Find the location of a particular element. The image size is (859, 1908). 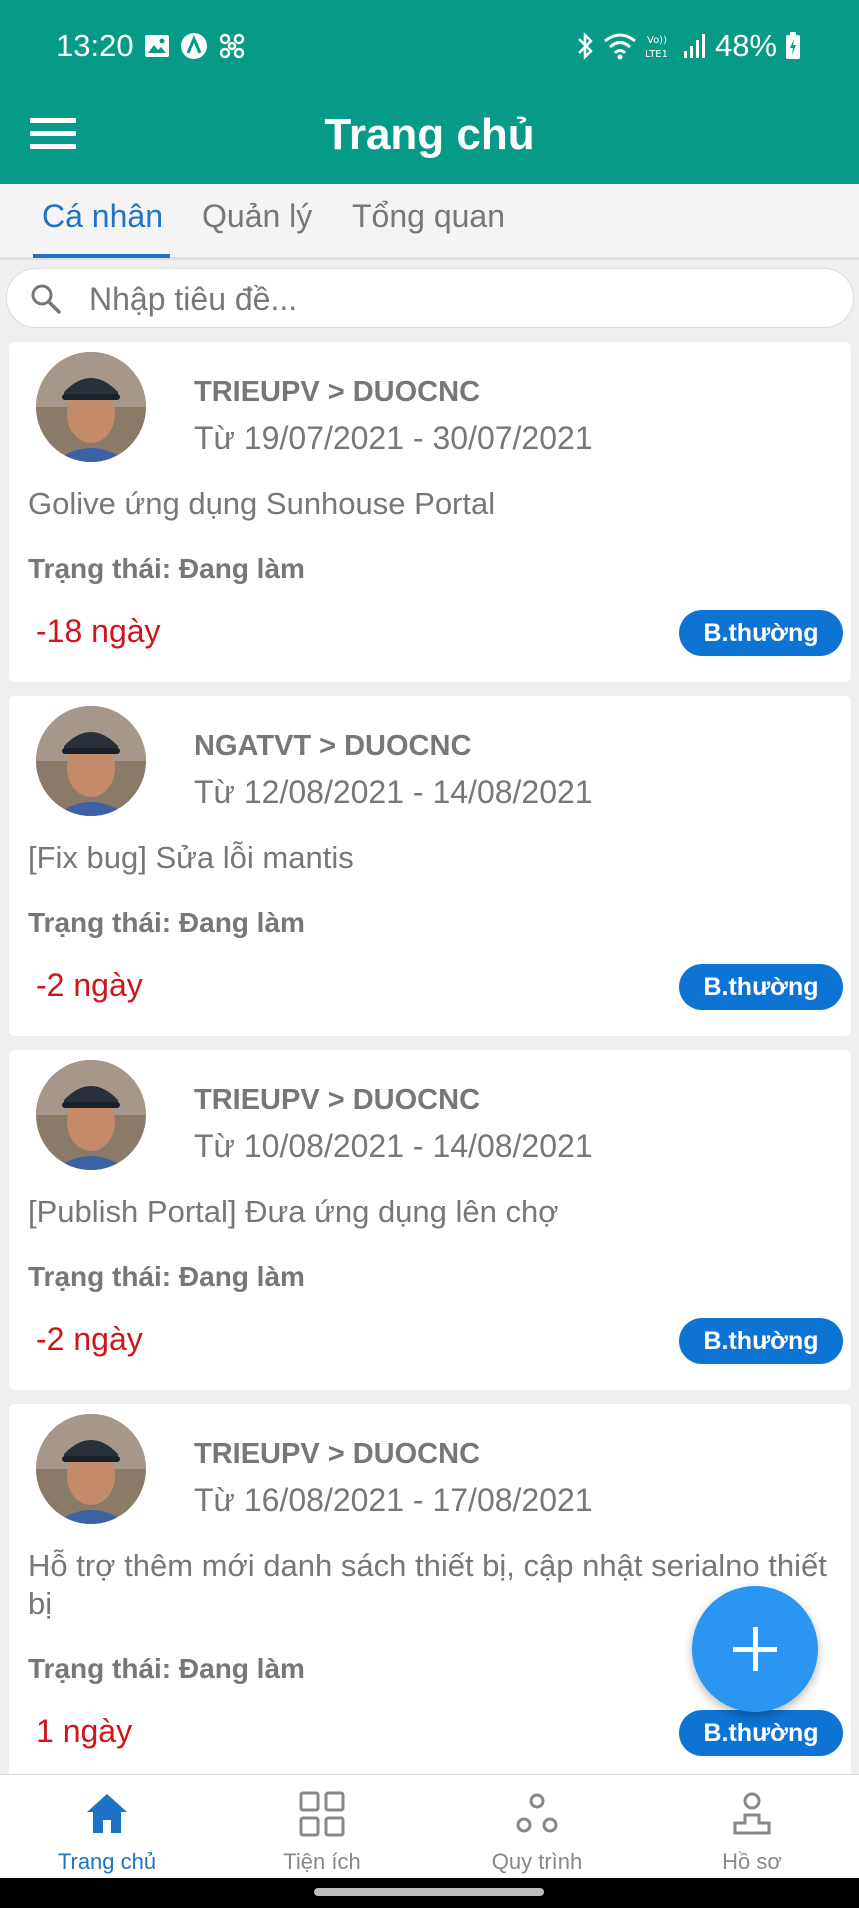

home-icon is located at coordinates (107, 1813).